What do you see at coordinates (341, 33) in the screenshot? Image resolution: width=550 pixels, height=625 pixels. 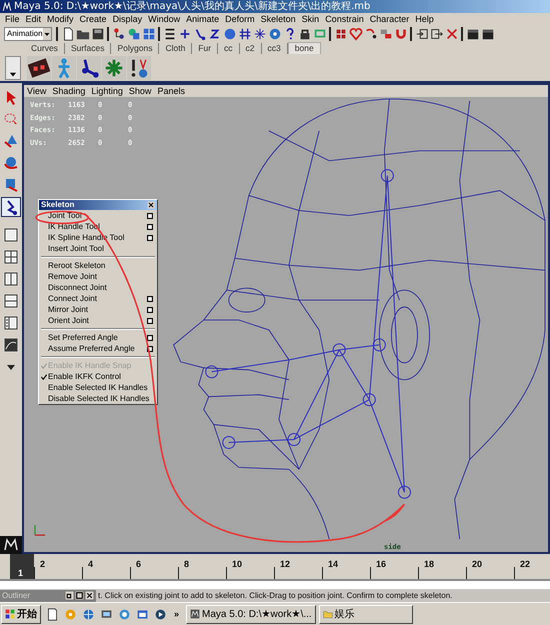 I see `cube-icon` at bounding box center [341, 33].